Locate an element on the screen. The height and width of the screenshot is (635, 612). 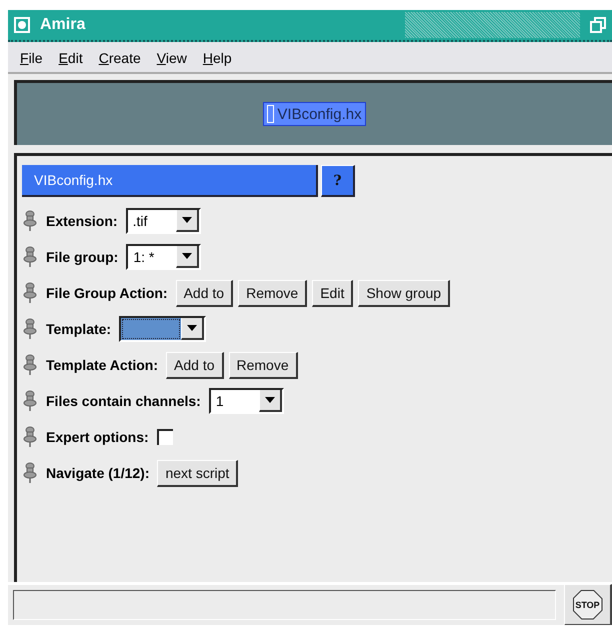
action-button: next script is located at coordinates (197, 473).